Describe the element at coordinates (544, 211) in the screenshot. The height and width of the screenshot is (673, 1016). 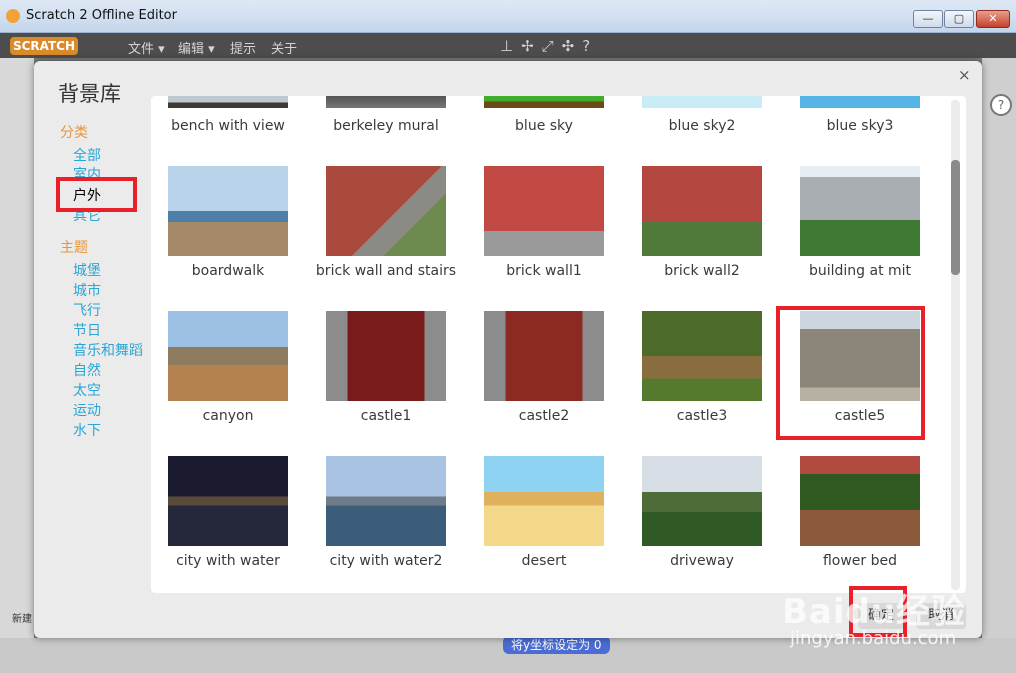
I see `backdrop-thumb-brick-wall1` at that location.